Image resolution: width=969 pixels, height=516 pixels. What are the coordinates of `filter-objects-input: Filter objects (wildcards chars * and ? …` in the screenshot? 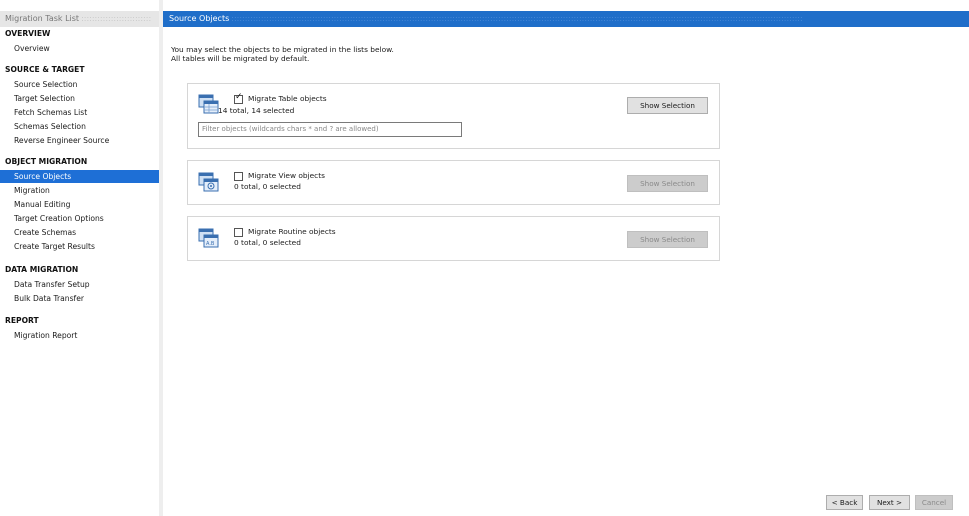 It's located at (330, 129).